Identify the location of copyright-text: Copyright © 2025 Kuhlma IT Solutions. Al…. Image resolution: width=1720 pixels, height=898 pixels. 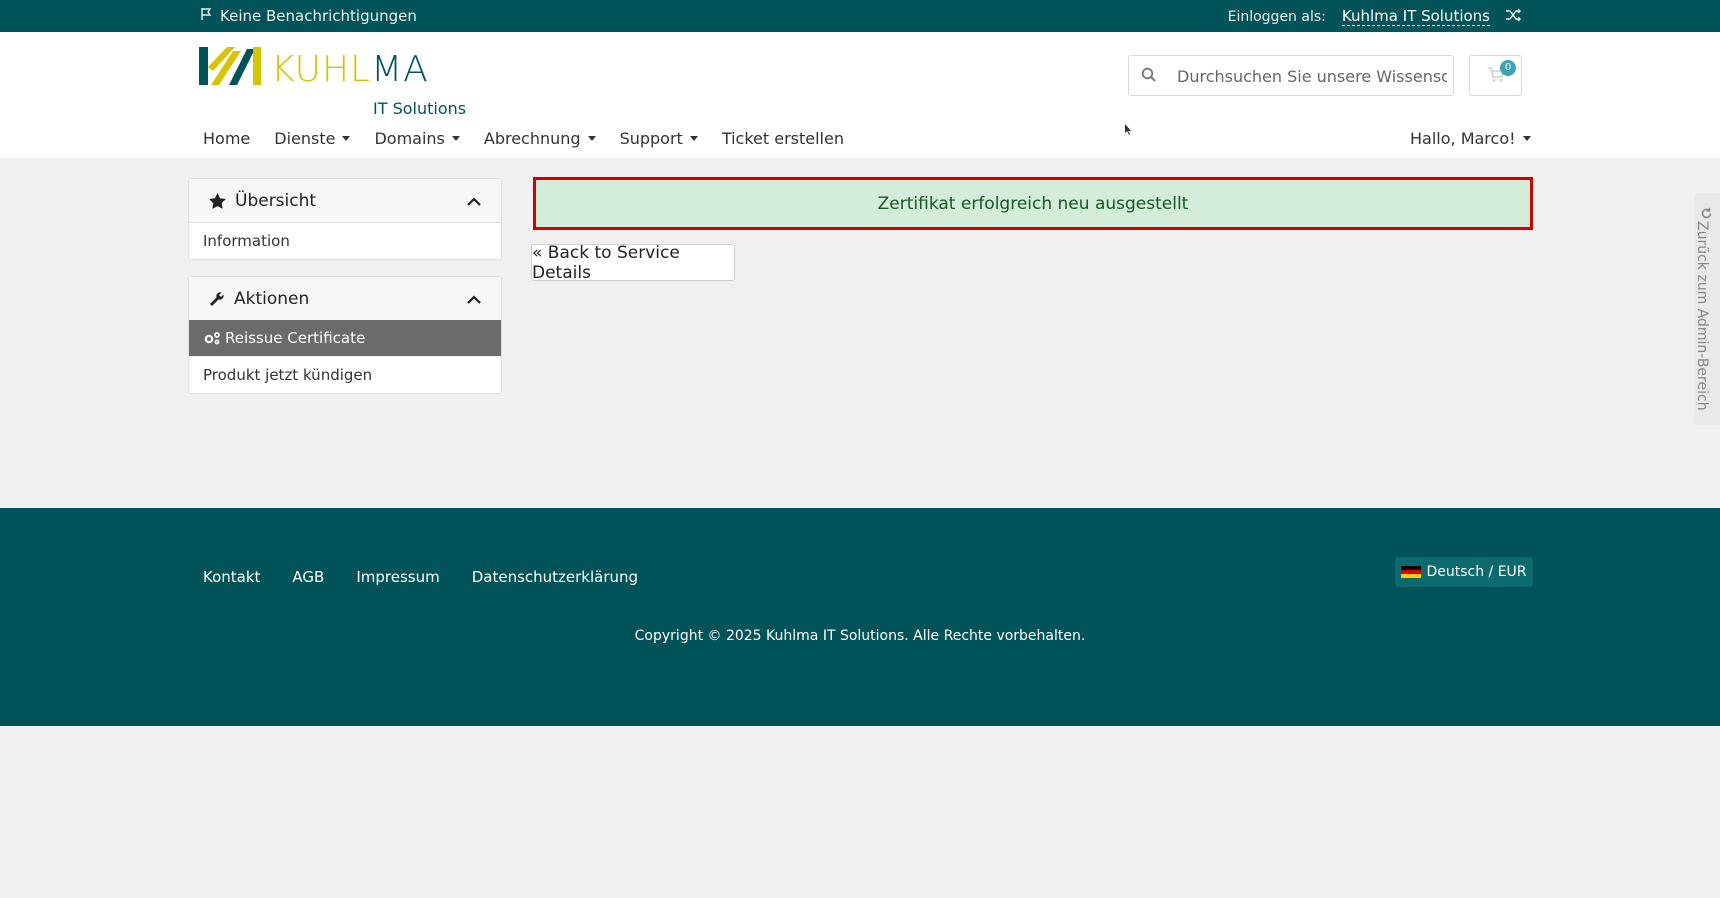
(860, 636).